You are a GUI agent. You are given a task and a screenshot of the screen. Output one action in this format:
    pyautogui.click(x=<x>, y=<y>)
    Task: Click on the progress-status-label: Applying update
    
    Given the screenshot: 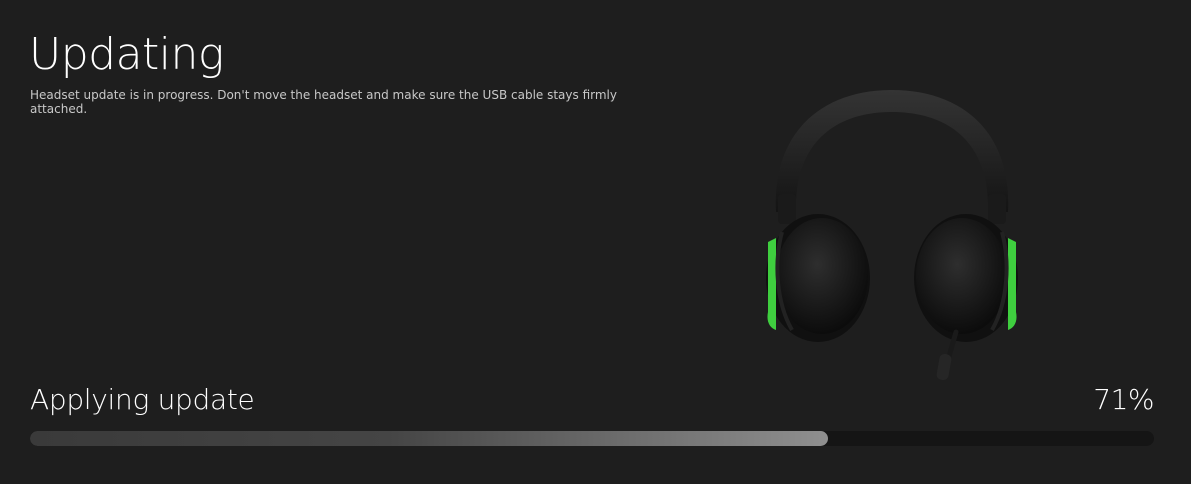 What is the action you would take?
    pyautogui.click(x=142, y=399)
    